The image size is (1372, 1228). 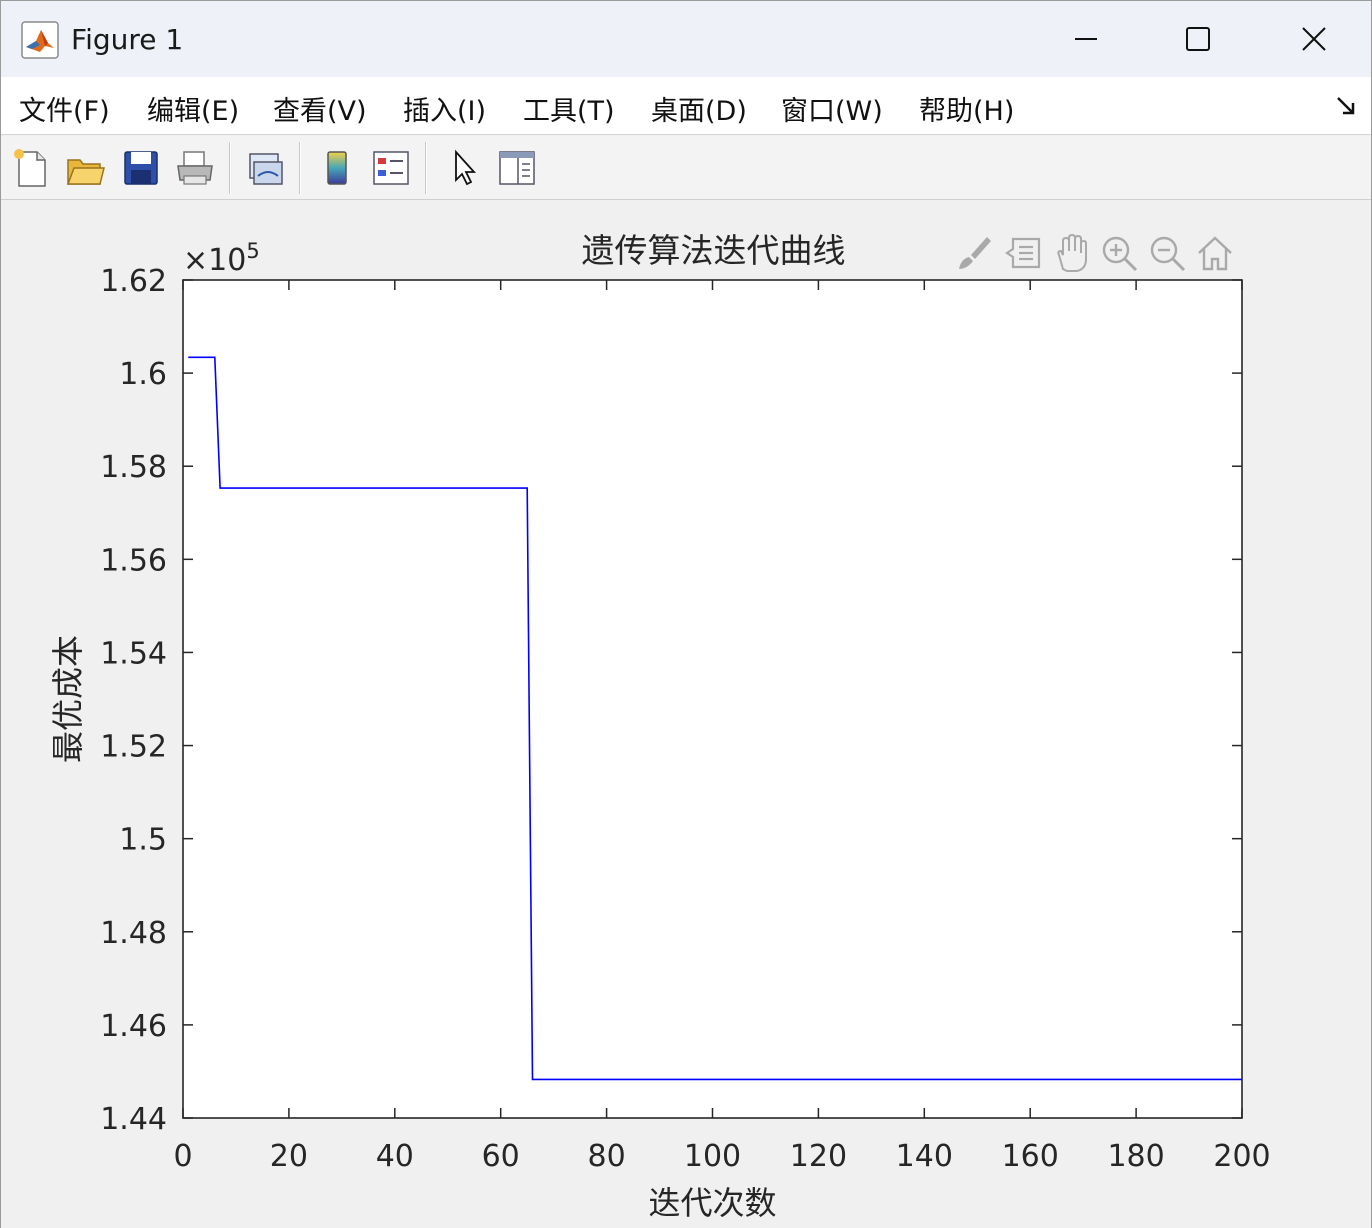 What do you see at coordinates (133, 1119) in the screenshot?
I see `y-tick-label: 1.44` at bounding box center [133, 1119].